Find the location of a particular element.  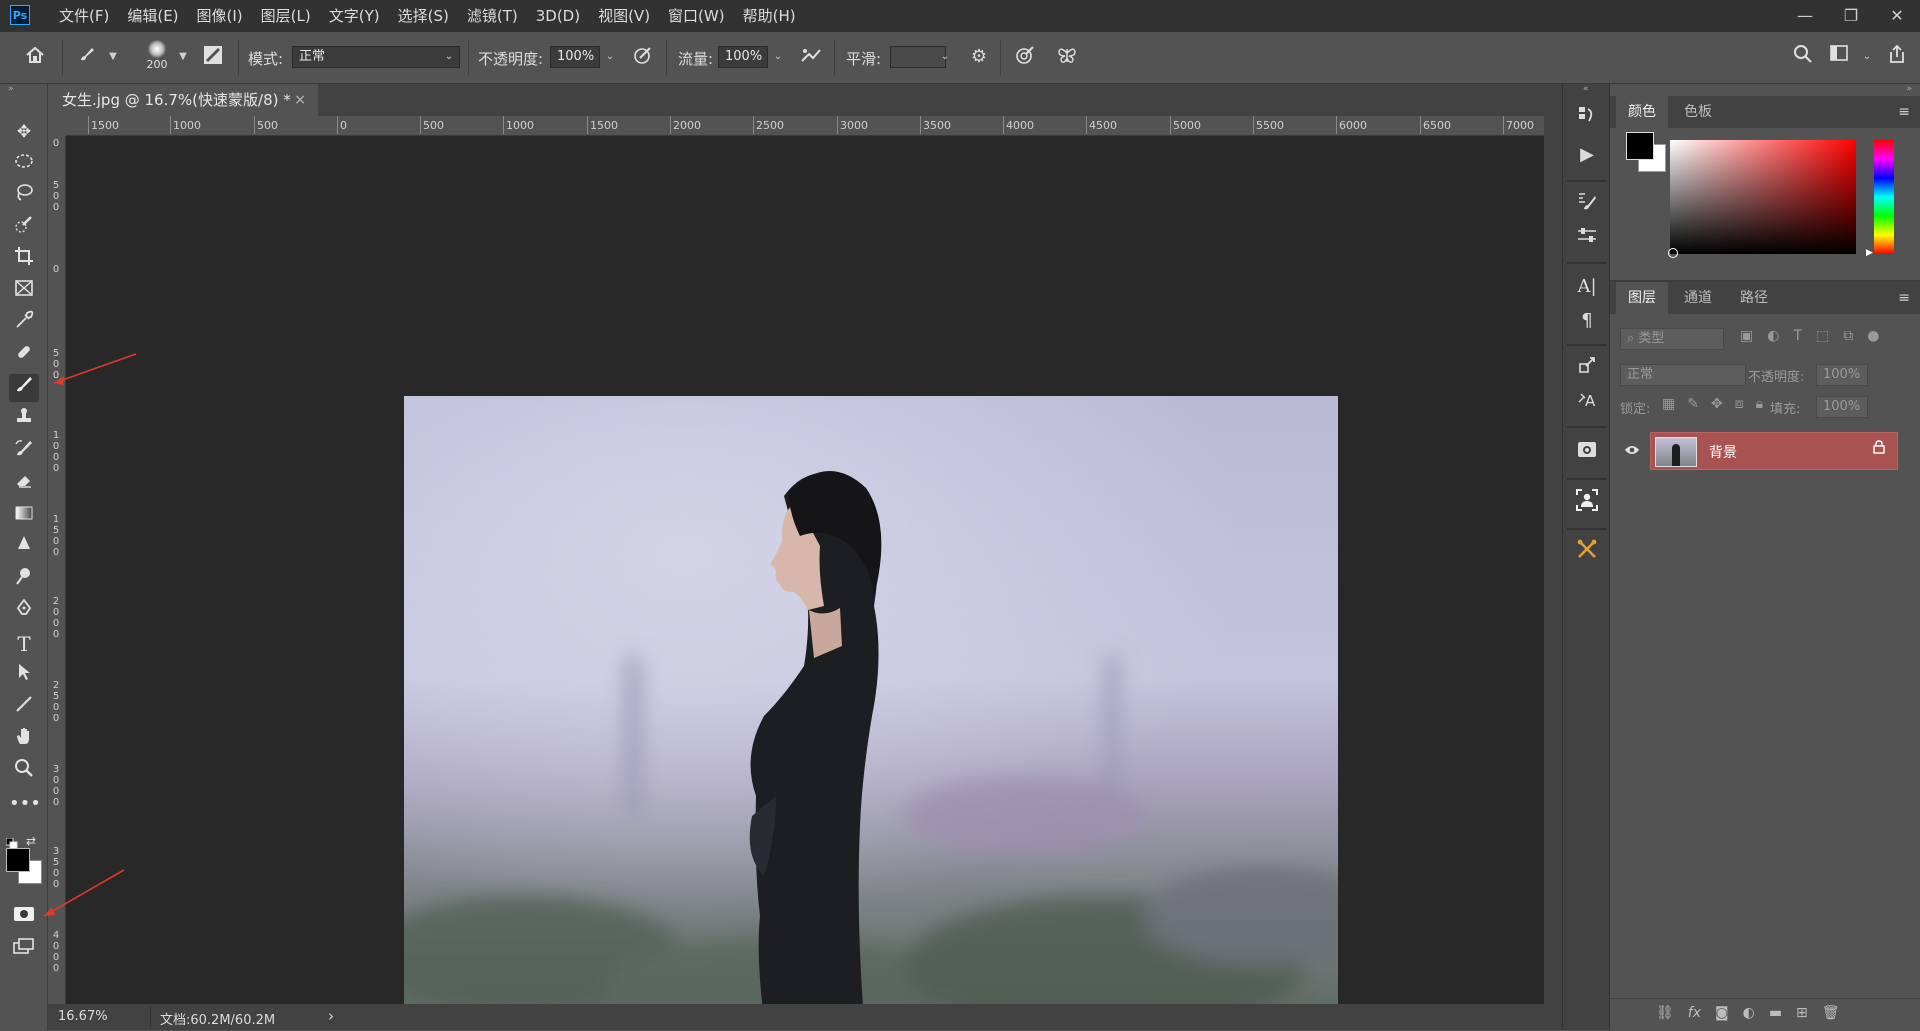

eye-visibility-icon is located at coordinates (1632, 452).